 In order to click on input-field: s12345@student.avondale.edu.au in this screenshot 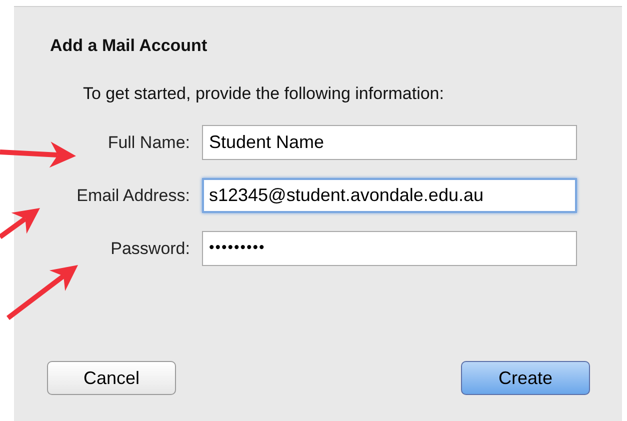, I will do `click(389, 195)`.